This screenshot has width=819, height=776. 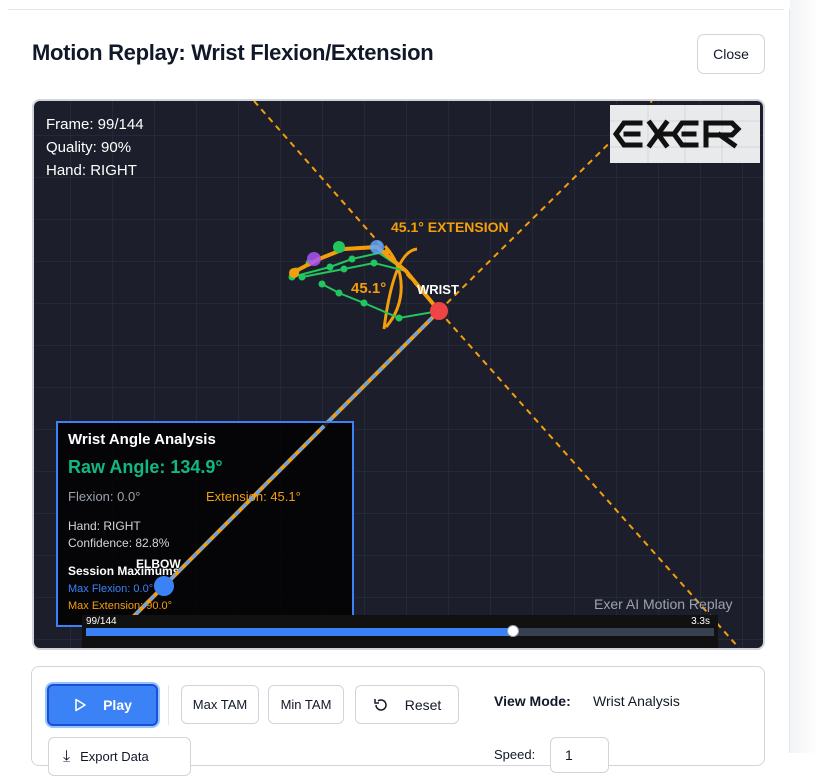 What do you see at coordinates (220, 704) in the screenshot?
I see `max-tam-button: Max TAM` at bounding box center [220, 704].